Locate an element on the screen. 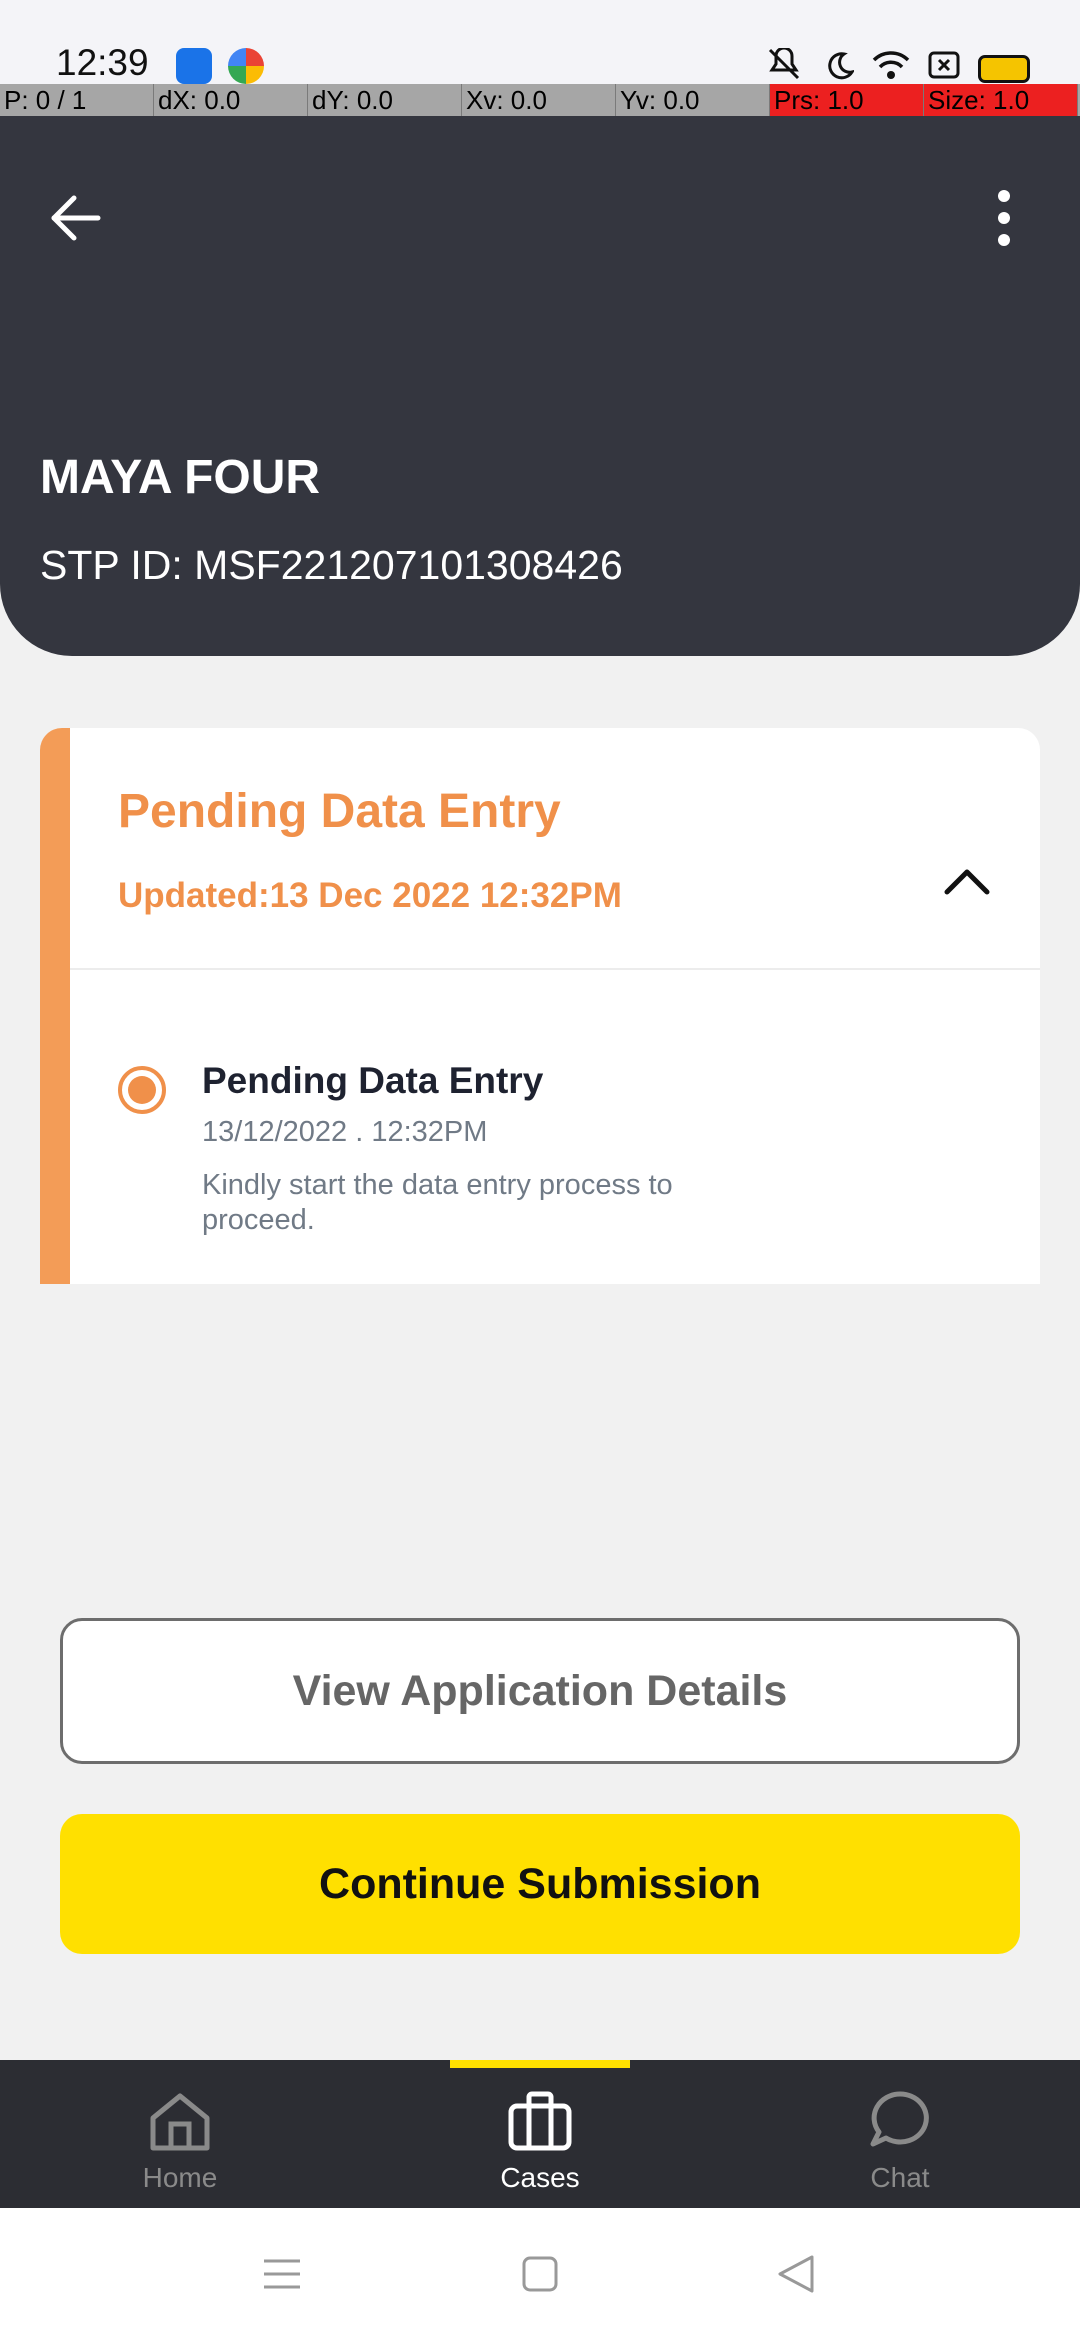 The height and width of the screenshot is (2340, 1080). chevron-up-icon is located at coordinates (967, 882).